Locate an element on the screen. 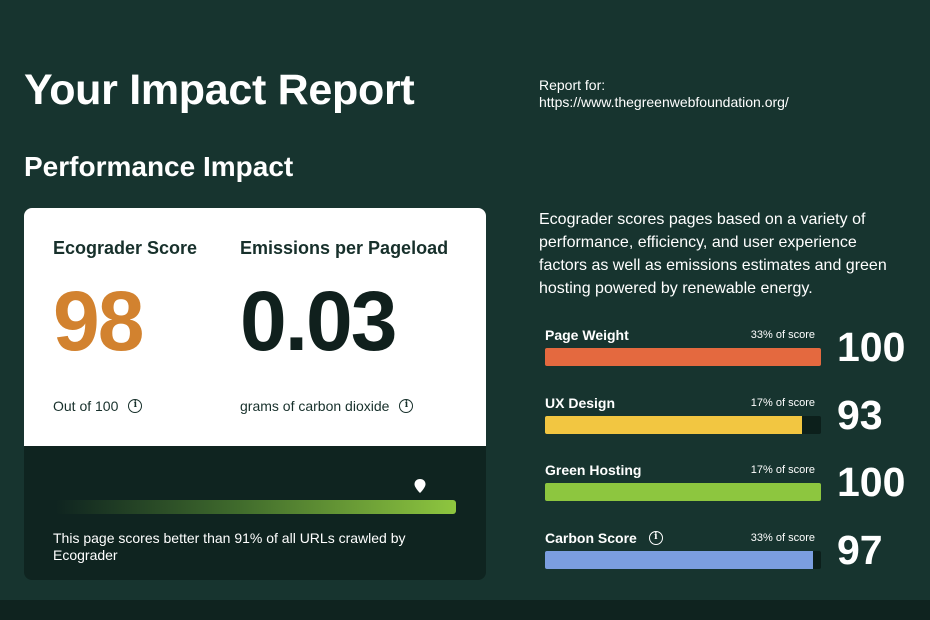 This screenshot has width=930, height=620. breakdown-name: UX Design is located at coordinates (580, 403).